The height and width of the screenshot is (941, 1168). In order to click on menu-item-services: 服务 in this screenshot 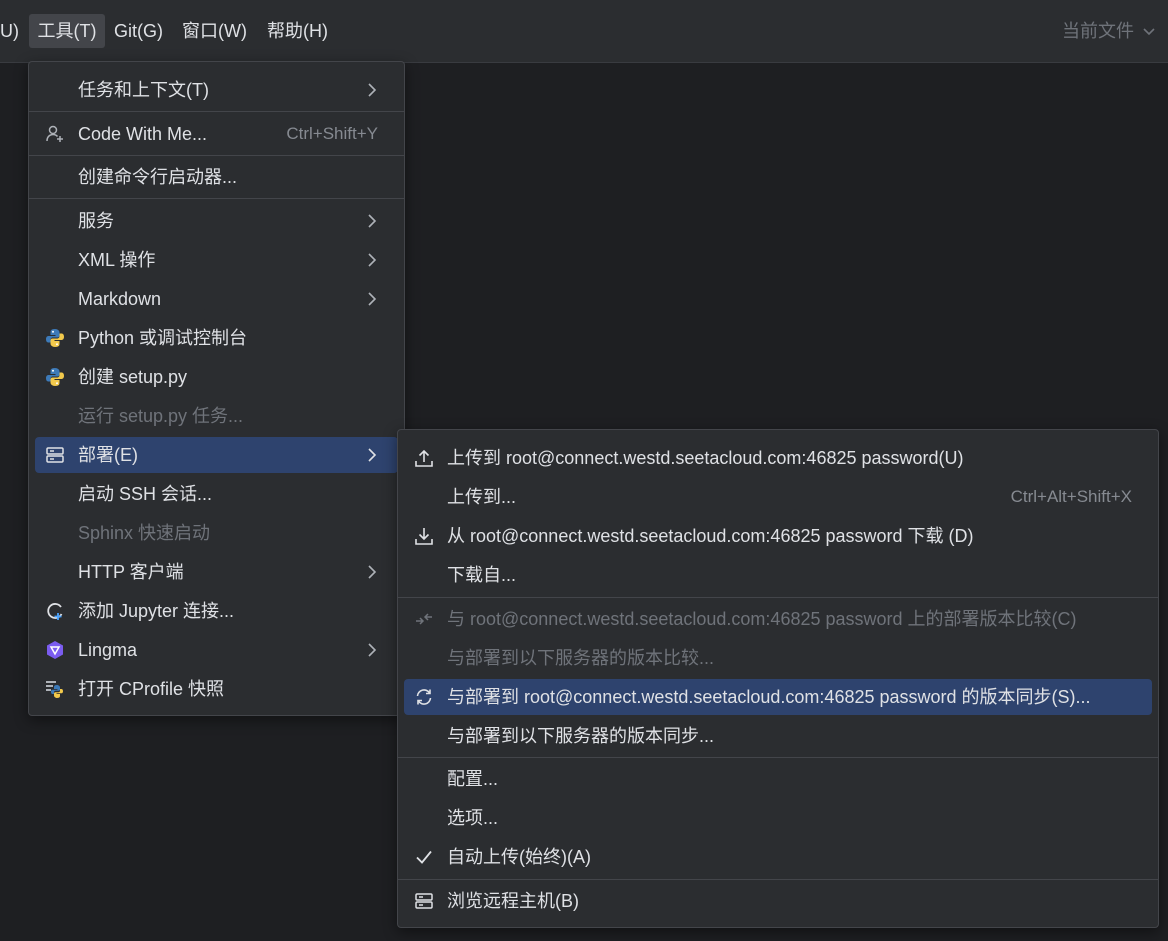, I will do `click(216, 221)`.